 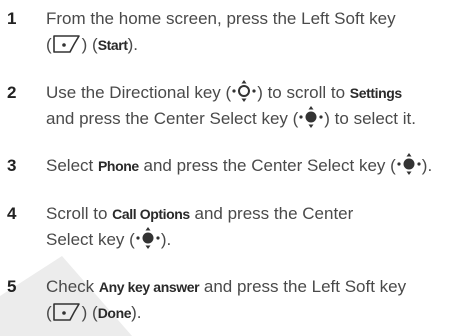 I want to click on text-run: Select key (, so click(x=90, y=239).